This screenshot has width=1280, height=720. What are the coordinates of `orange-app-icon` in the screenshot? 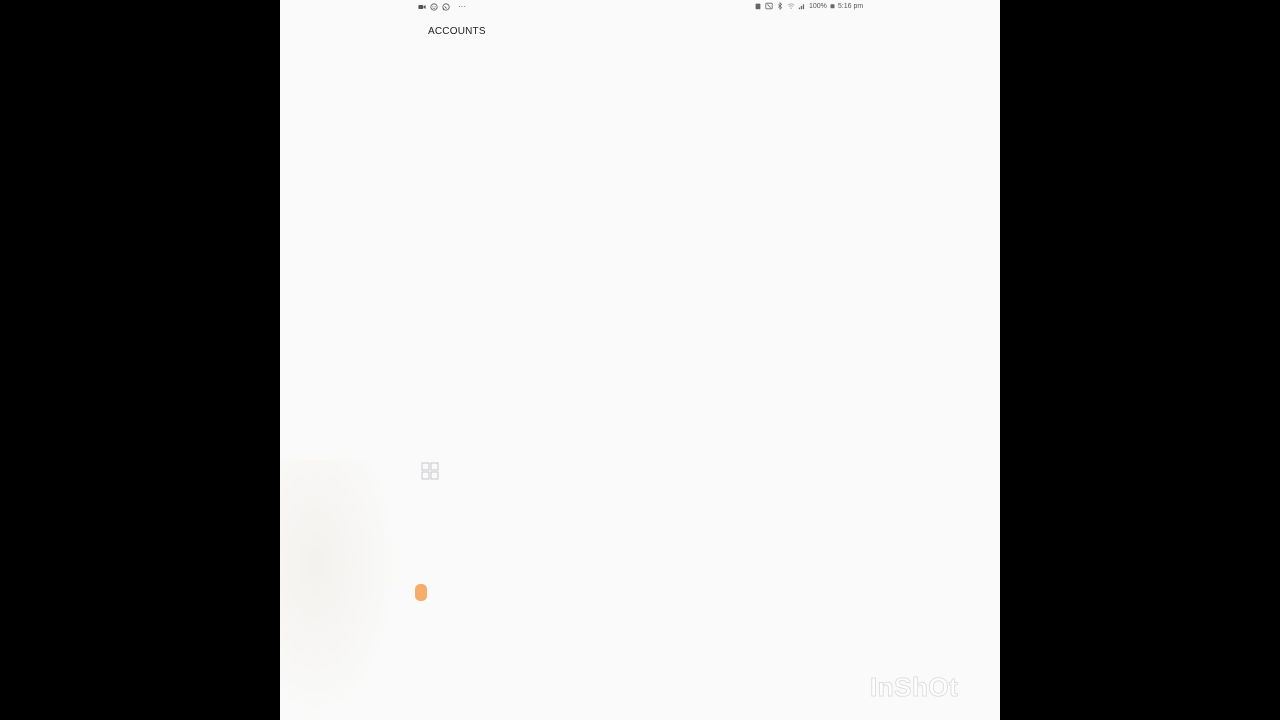 It's located at (421, 592).